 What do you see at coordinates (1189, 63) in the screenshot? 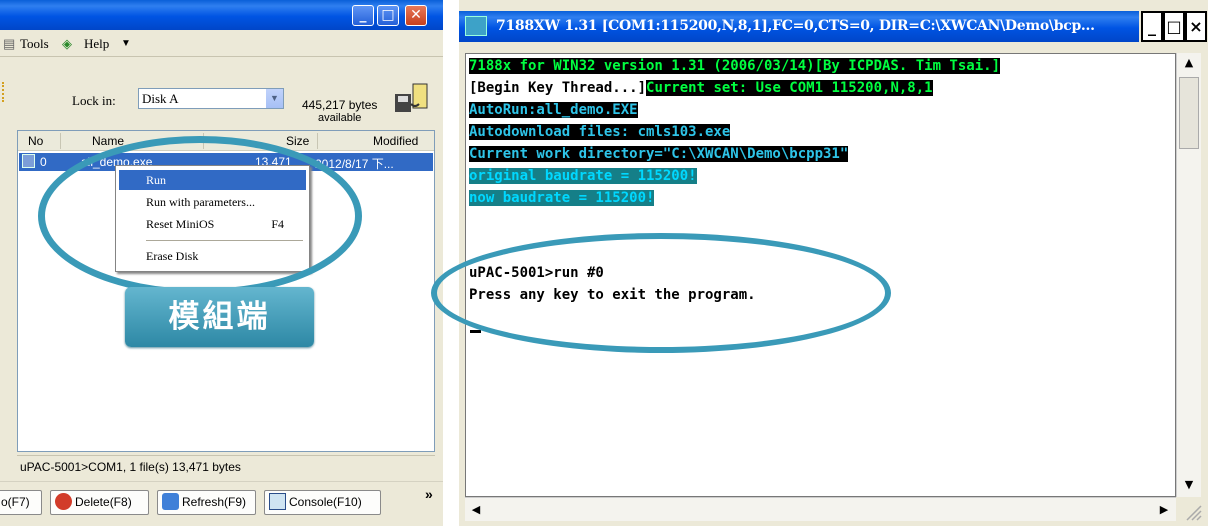
I see `scroll-up-icon: ▲` at bounding box center [1189, 63].